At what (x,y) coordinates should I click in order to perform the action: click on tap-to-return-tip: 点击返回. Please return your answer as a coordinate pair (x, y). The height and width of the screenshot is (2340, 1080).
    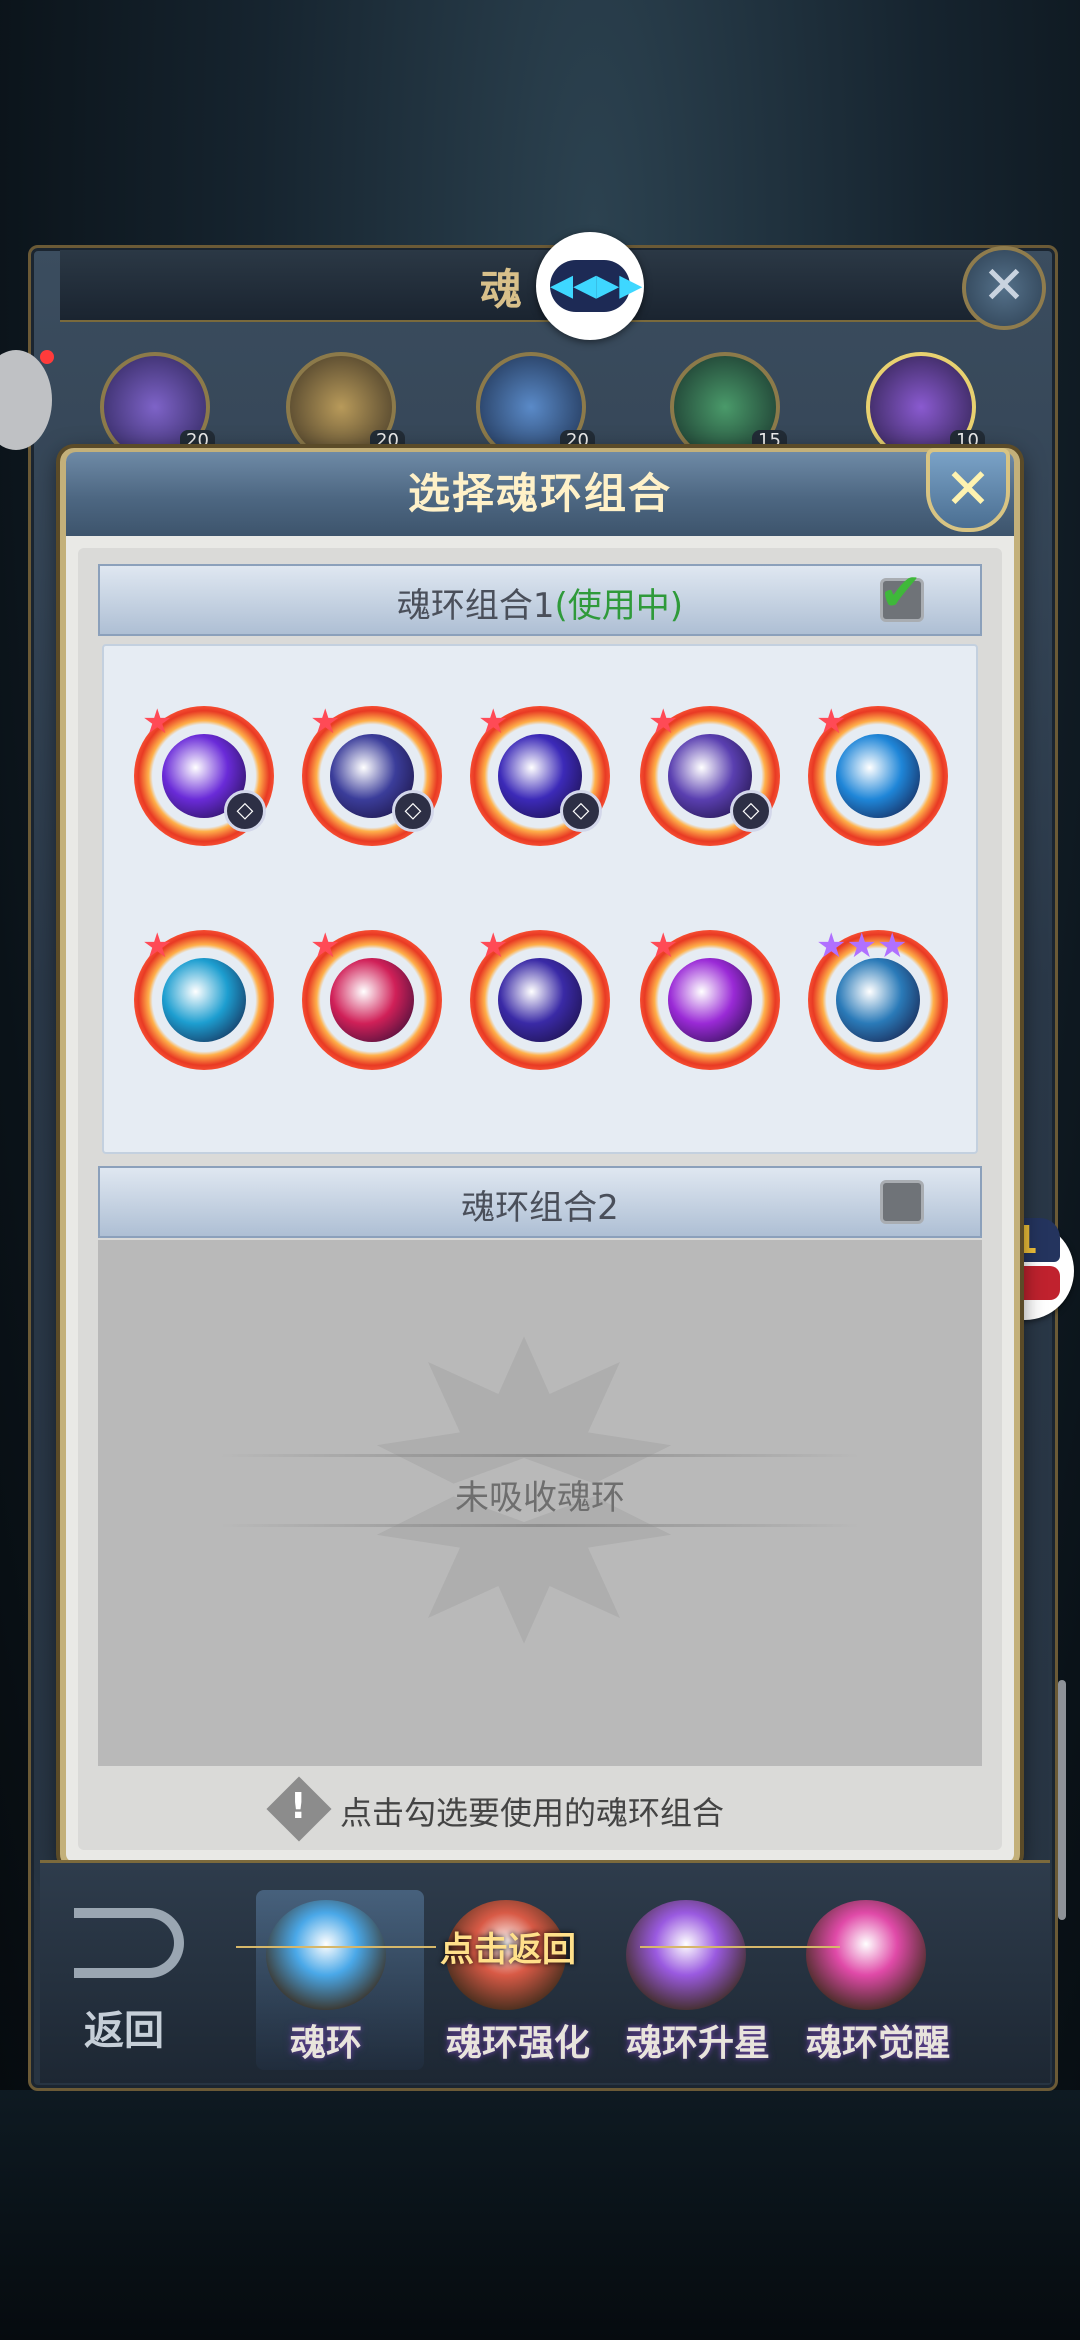
    Looking at the image, I should click on (508, 1950).